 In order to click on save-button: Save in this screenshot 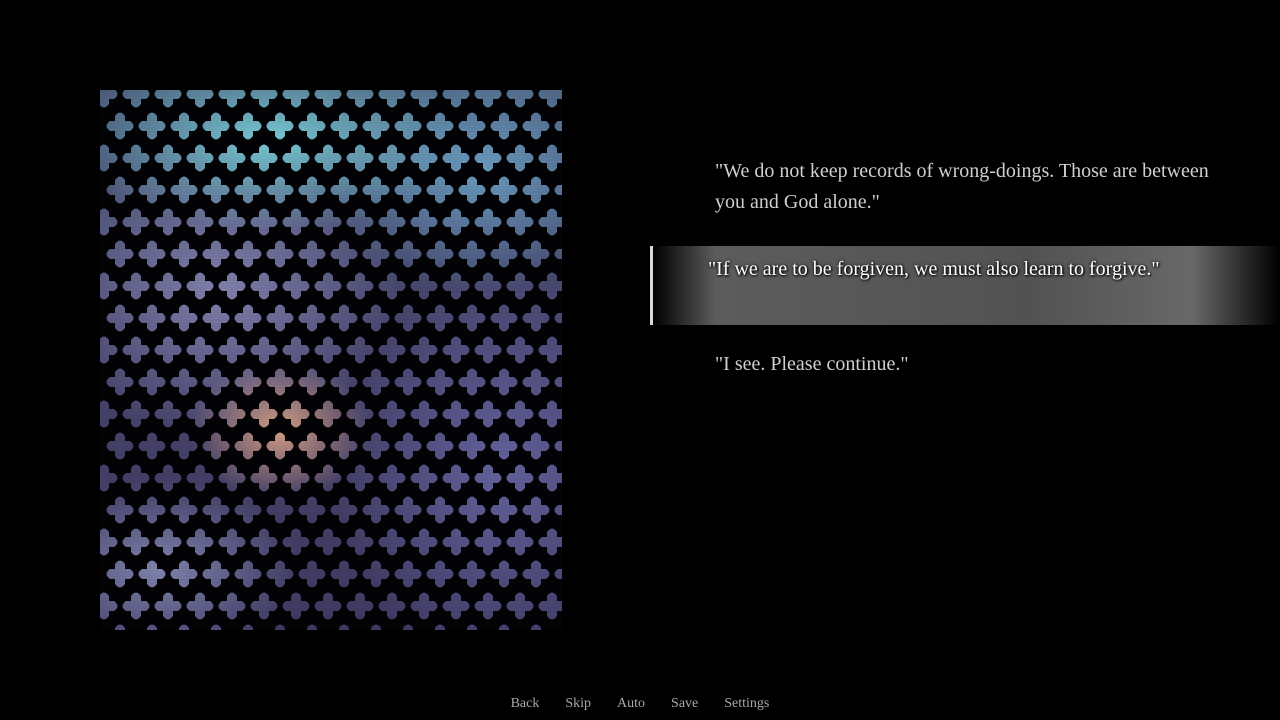, I will do `click(684, 704)`.